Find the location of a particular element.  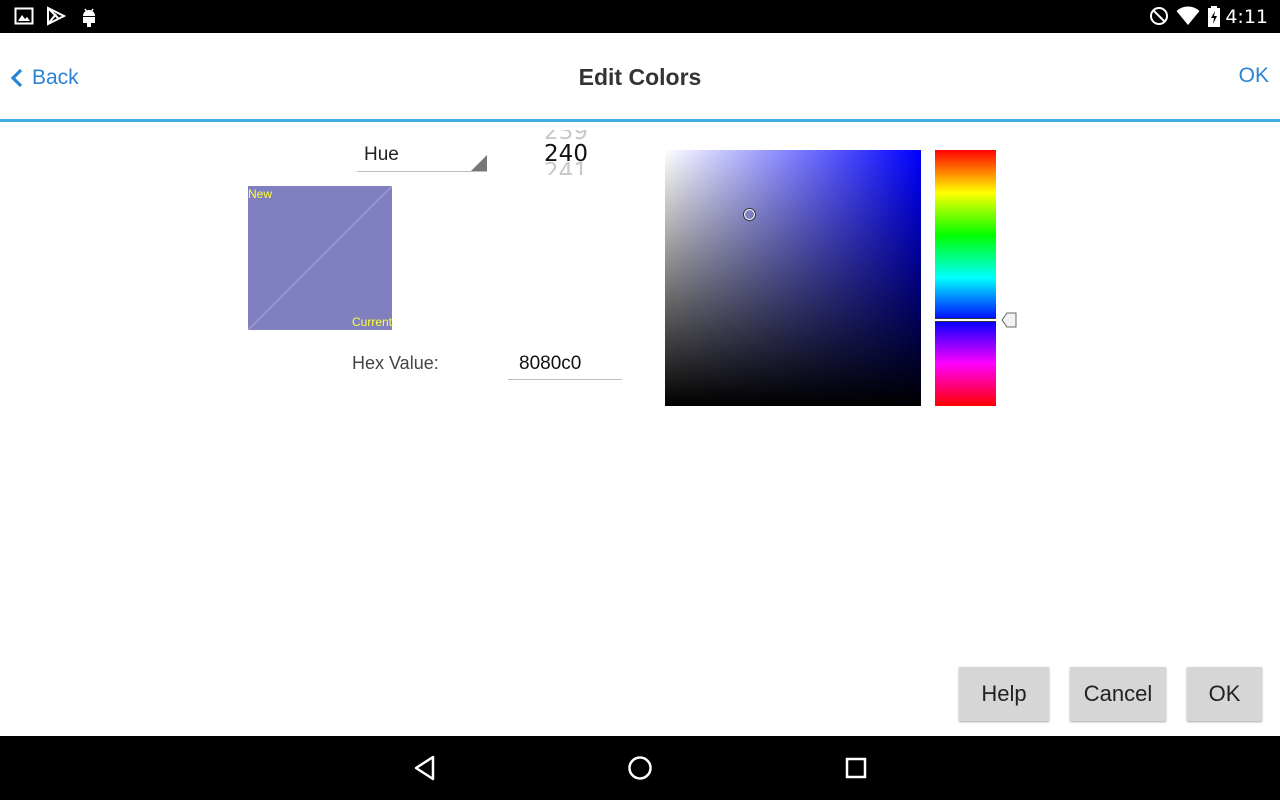

battery-charging-icon is located at coordinates (1214, 16).